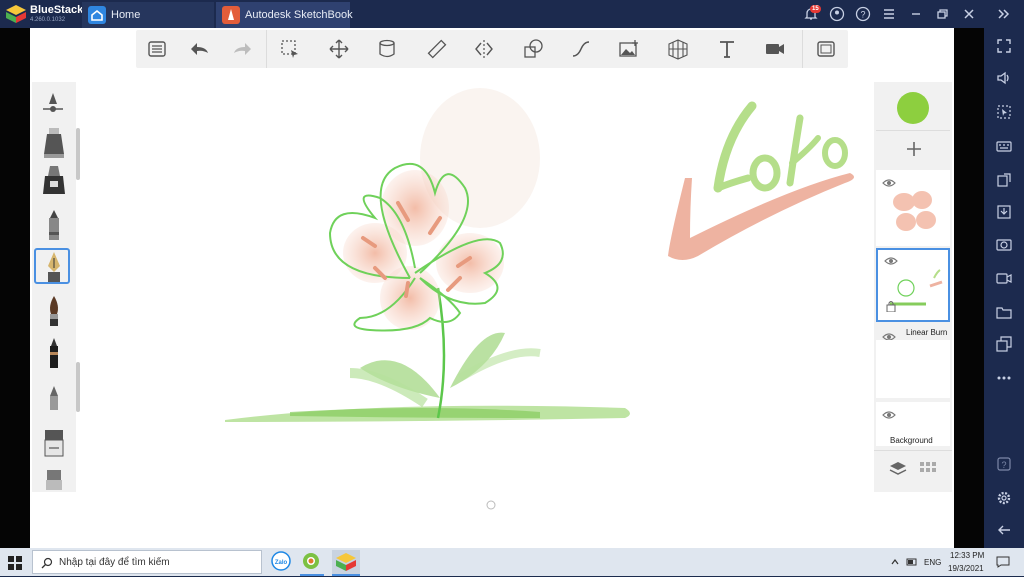  What do you see at coordinates (1004, 278) in the screenshot?
I see `record-video-icon` at bounding box center [1004, 278].